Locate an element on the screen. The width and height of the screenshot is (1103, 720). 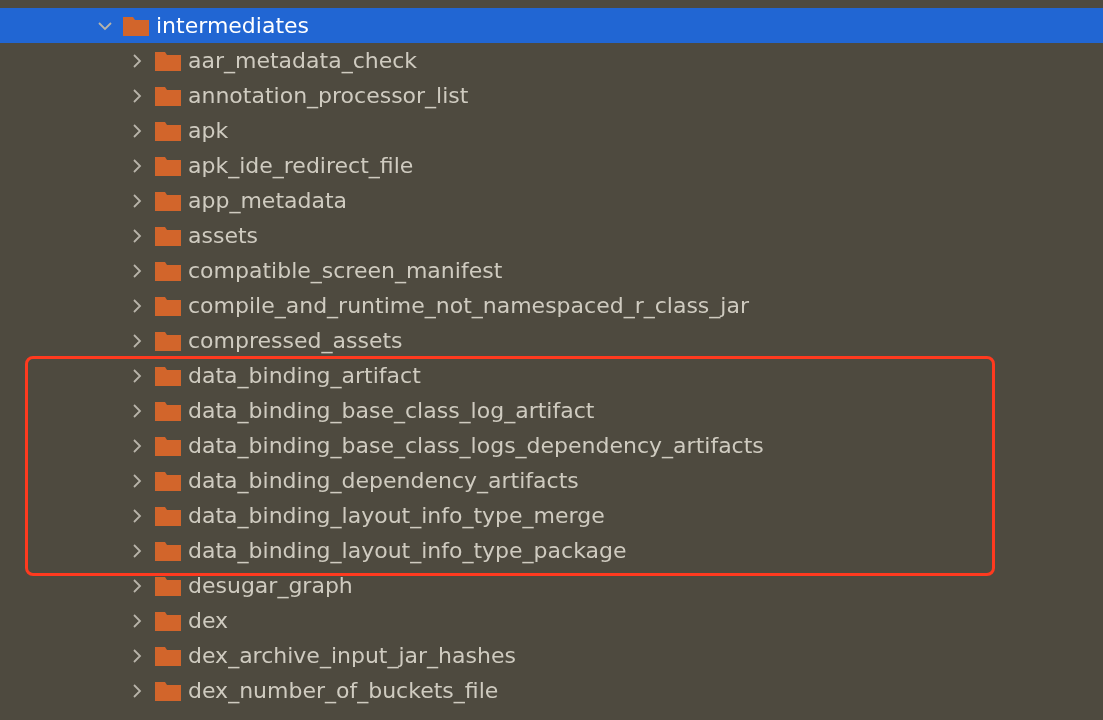
tree-row: intermediates is located at coordinates (551, 25).